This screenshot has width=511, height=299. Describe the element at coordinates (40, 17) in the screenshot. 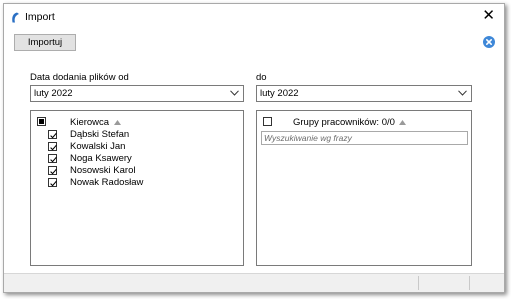

I see `window-title: Import` at that location.